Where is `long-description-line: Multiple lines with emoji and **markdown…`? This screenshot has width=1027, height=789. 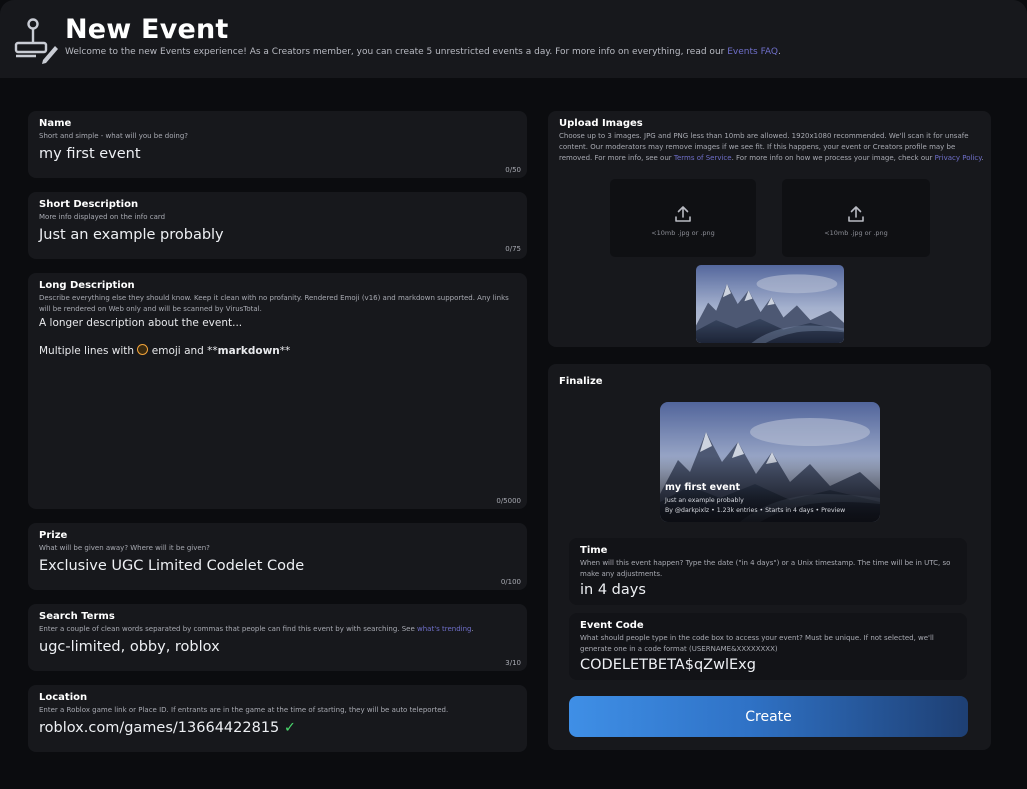 long-description-line: Multiple lines with emoji and **markdown… is located at coordinates (165, 350).